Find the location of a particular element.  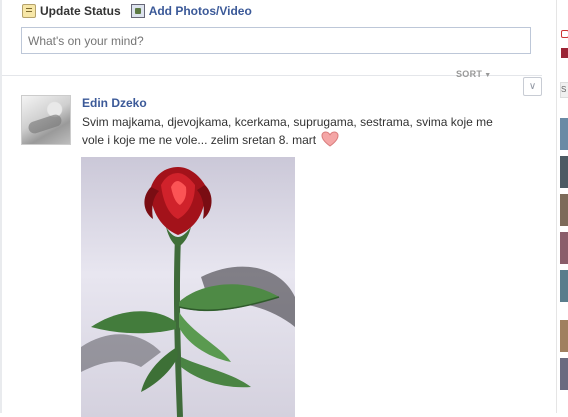

status-input is located at coordinates (276, 40).